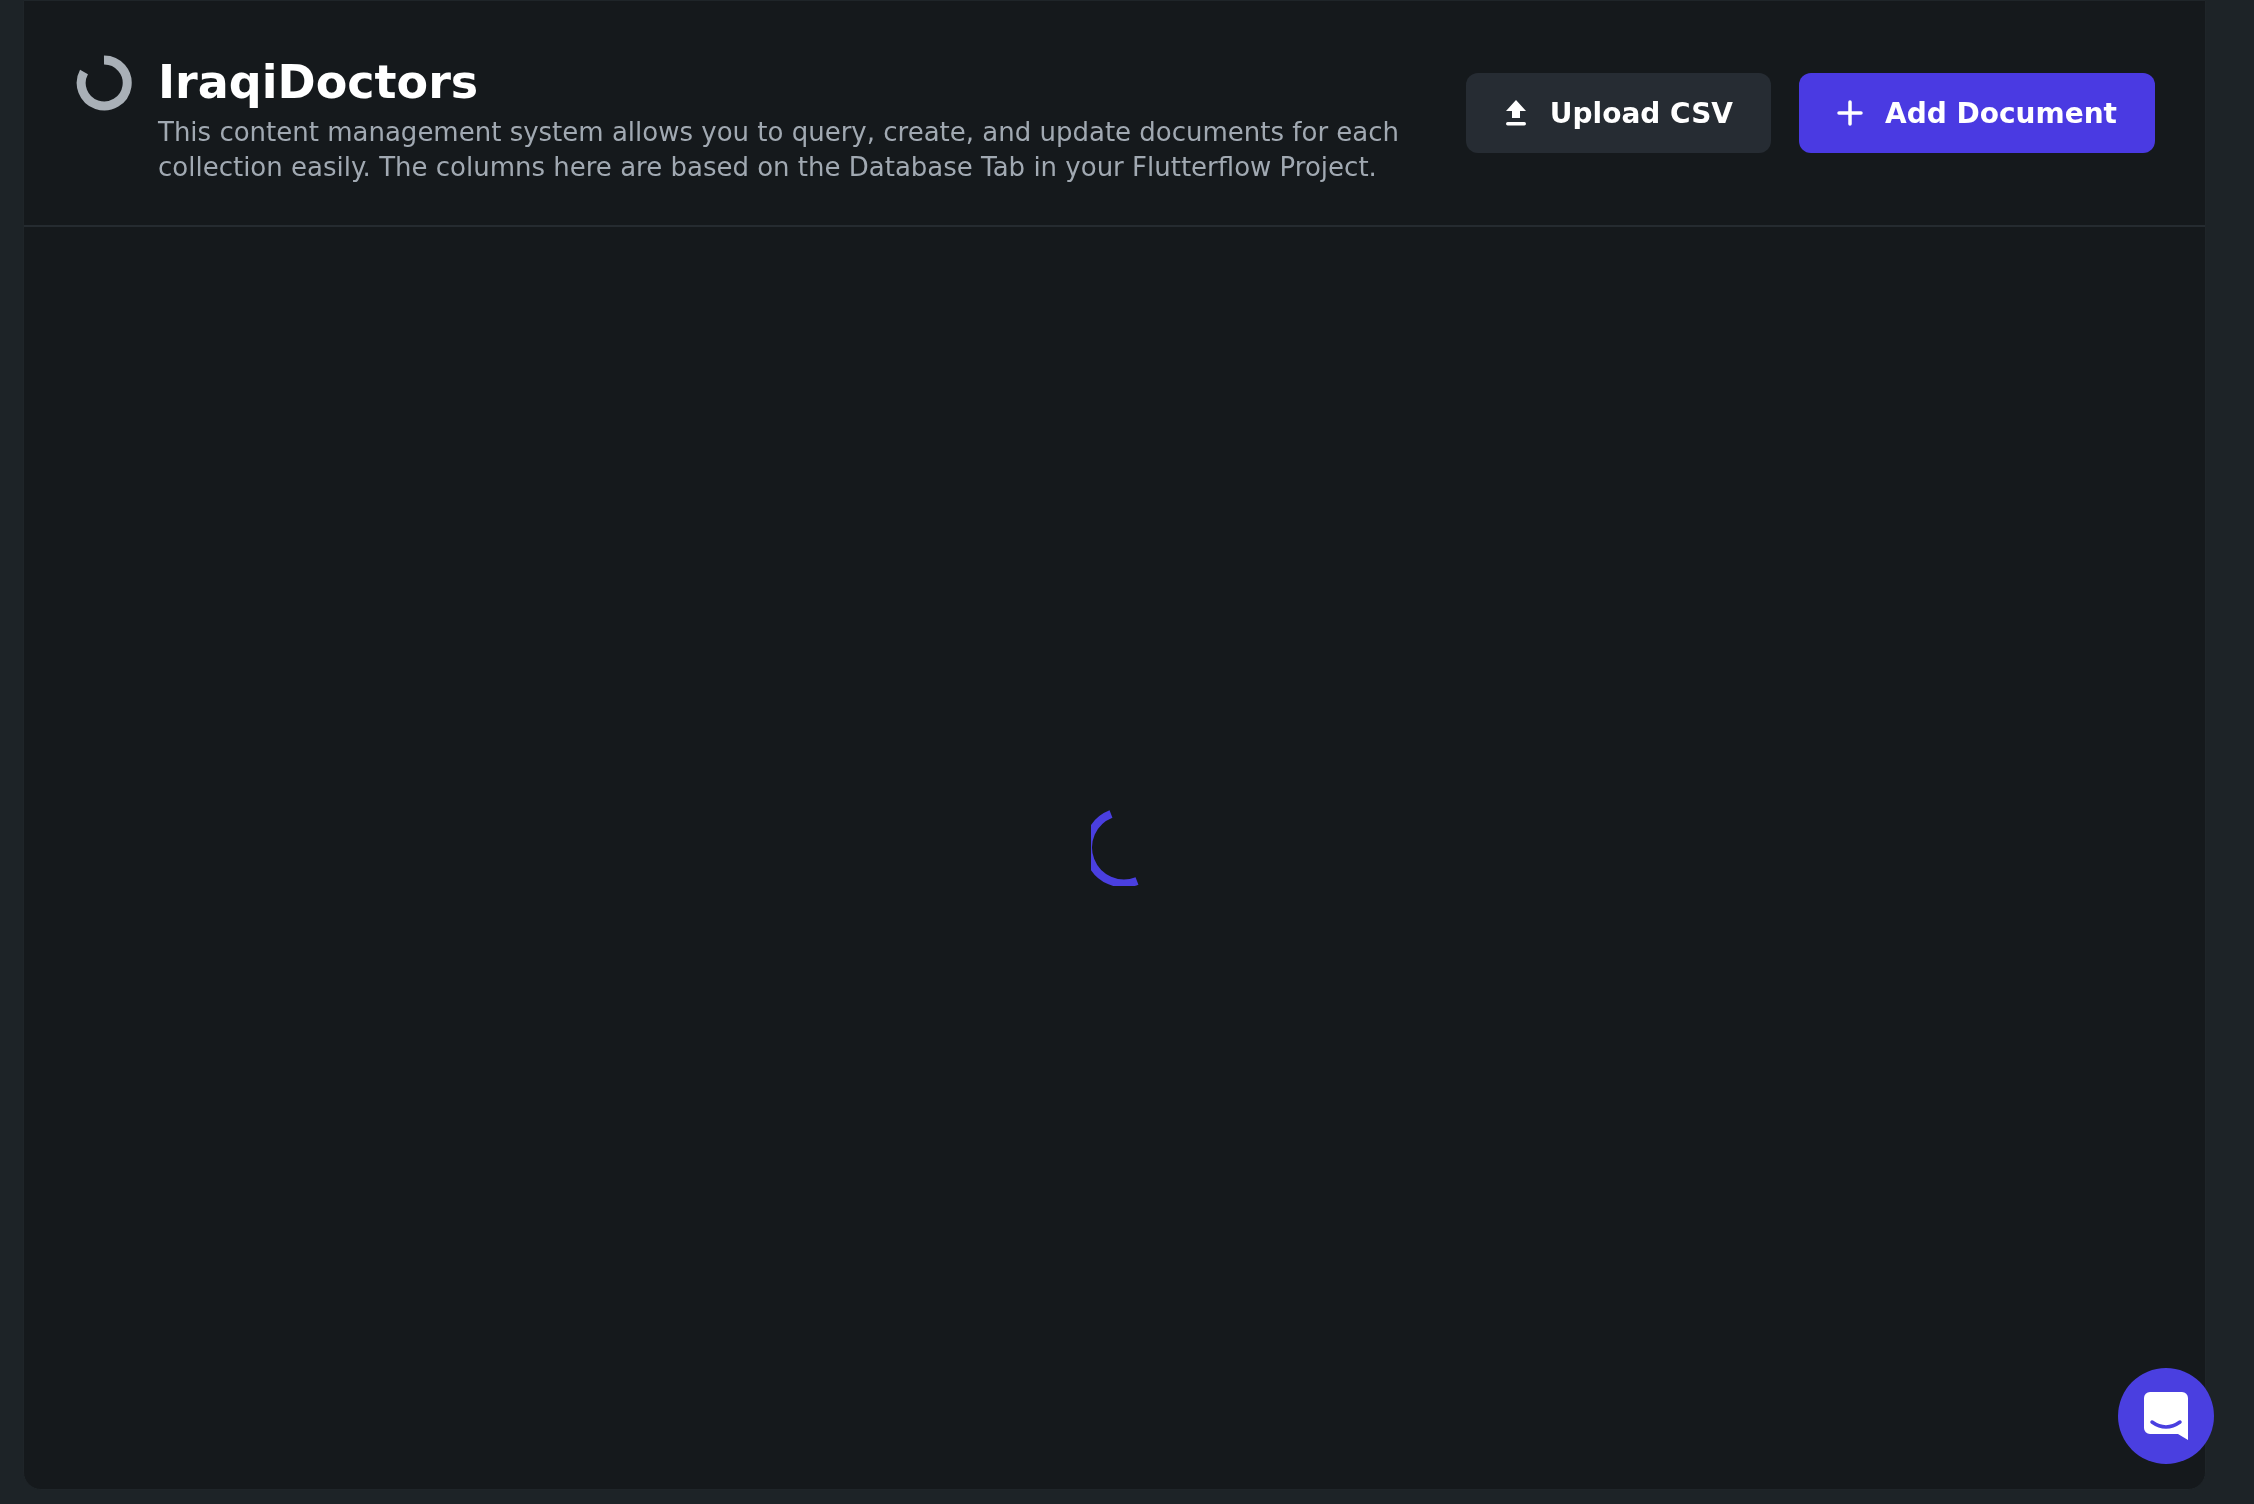 This screenshot has width=2254, height=1504. What do you see at coordinates (1850, 113) in the screenshot?
I see `plus-icon` at bounding box center [1850, 113].